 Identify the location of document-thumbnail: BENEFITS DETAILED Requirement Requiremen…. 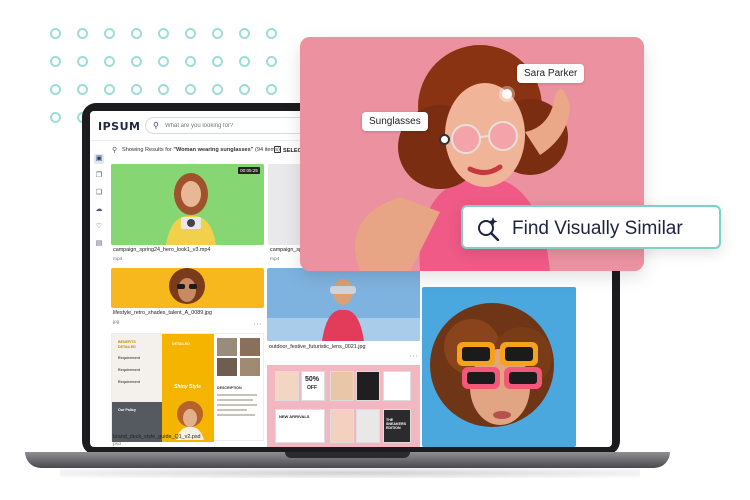
(187, 387).